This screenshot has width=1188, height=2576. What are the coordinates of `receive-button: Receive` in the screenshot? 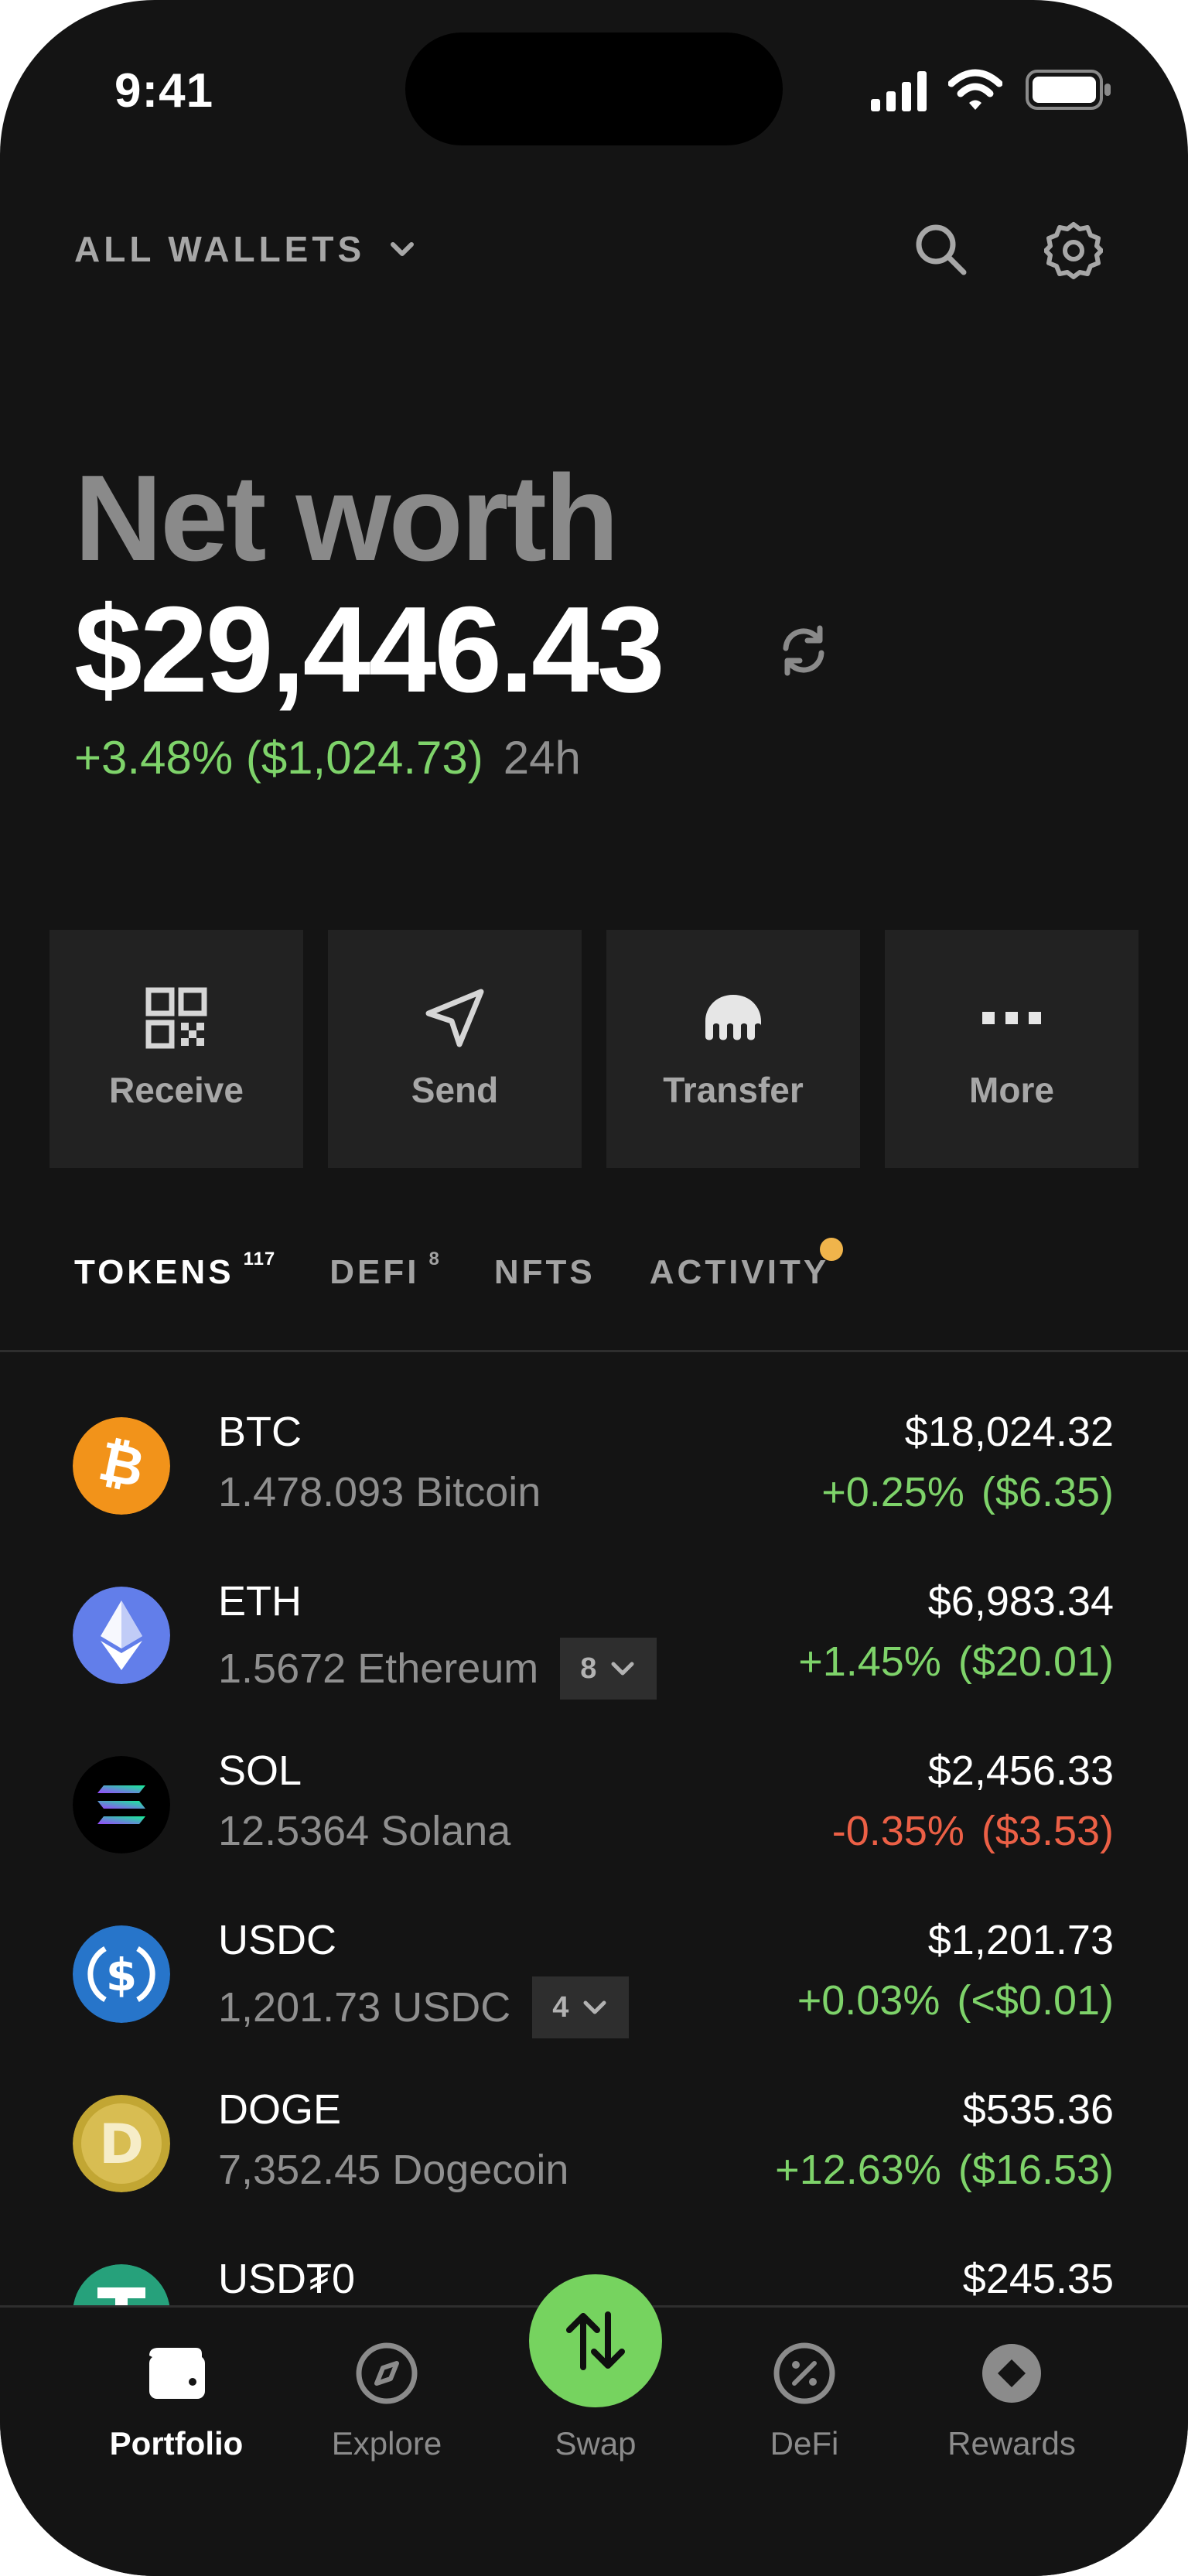 It's located at (176, 1049).